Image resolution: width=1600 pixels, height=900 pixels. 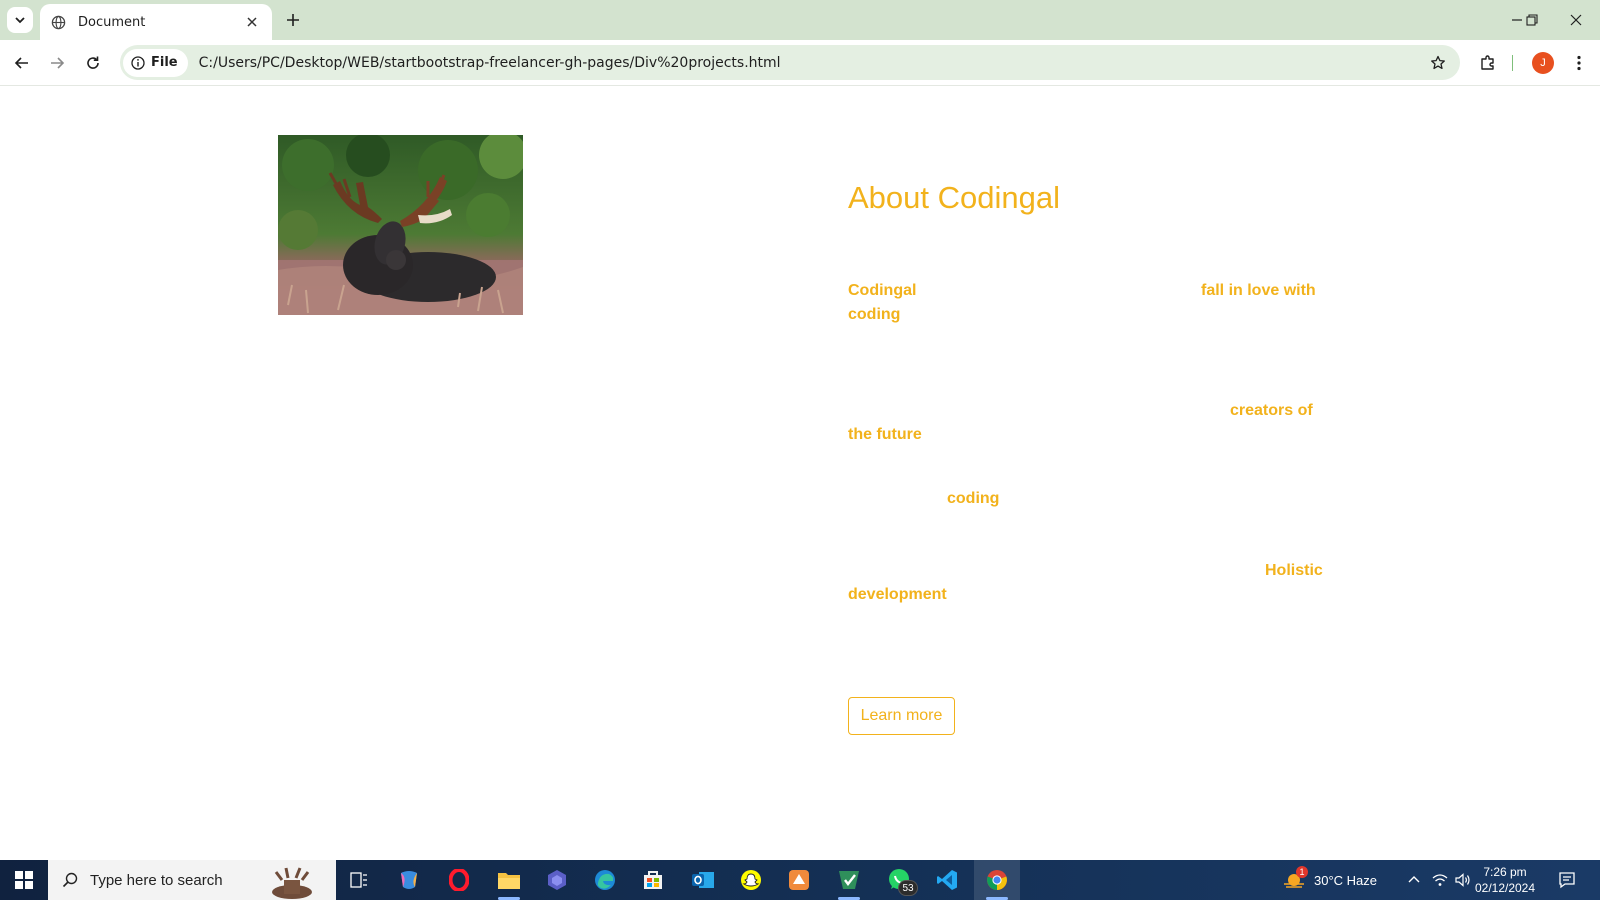 I want to click on edge-icon, so click(x=605, y=880).